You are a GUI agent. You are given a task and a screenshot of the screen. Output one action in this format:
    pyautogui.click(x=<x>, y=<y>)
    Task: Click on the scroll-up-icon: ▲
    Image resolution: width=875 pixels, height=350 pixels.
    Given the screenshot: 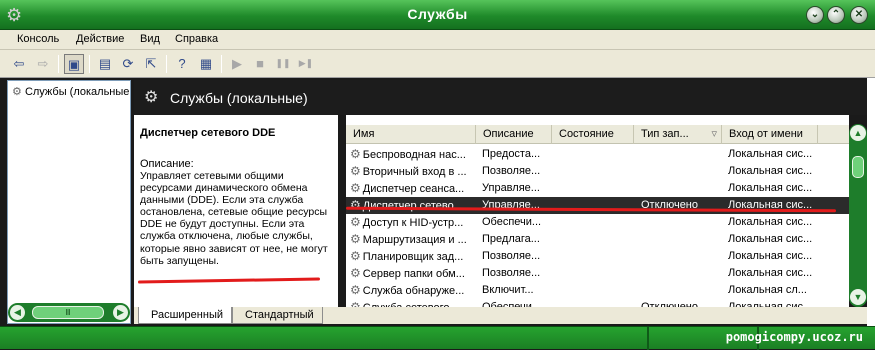 What is the action you would take?
    pyautogui.click(x=858, y=133)
    